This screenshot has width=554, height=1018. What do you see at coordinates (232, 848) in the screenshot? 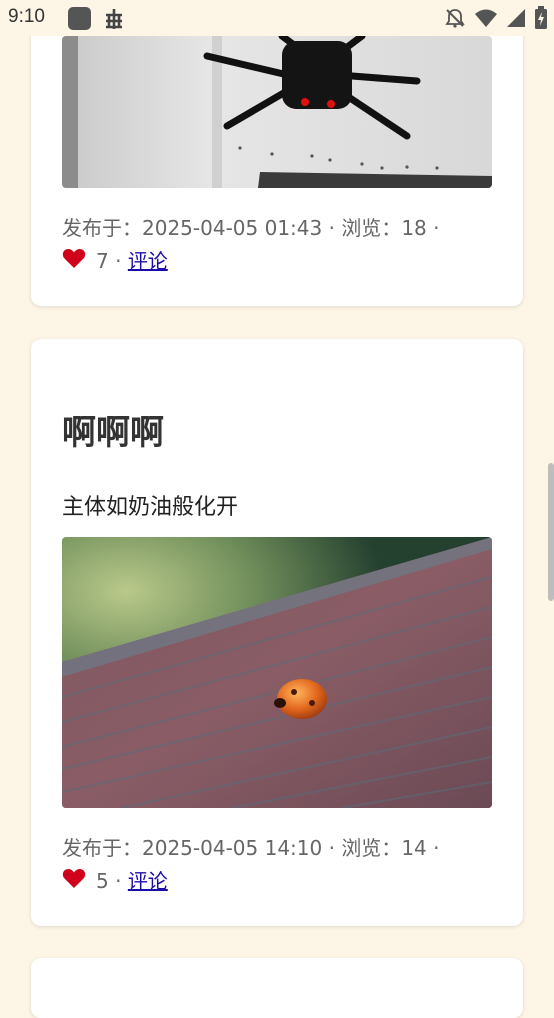
I see `published-date: 2025-04-05 14:10` at bounding box center [232, 848].